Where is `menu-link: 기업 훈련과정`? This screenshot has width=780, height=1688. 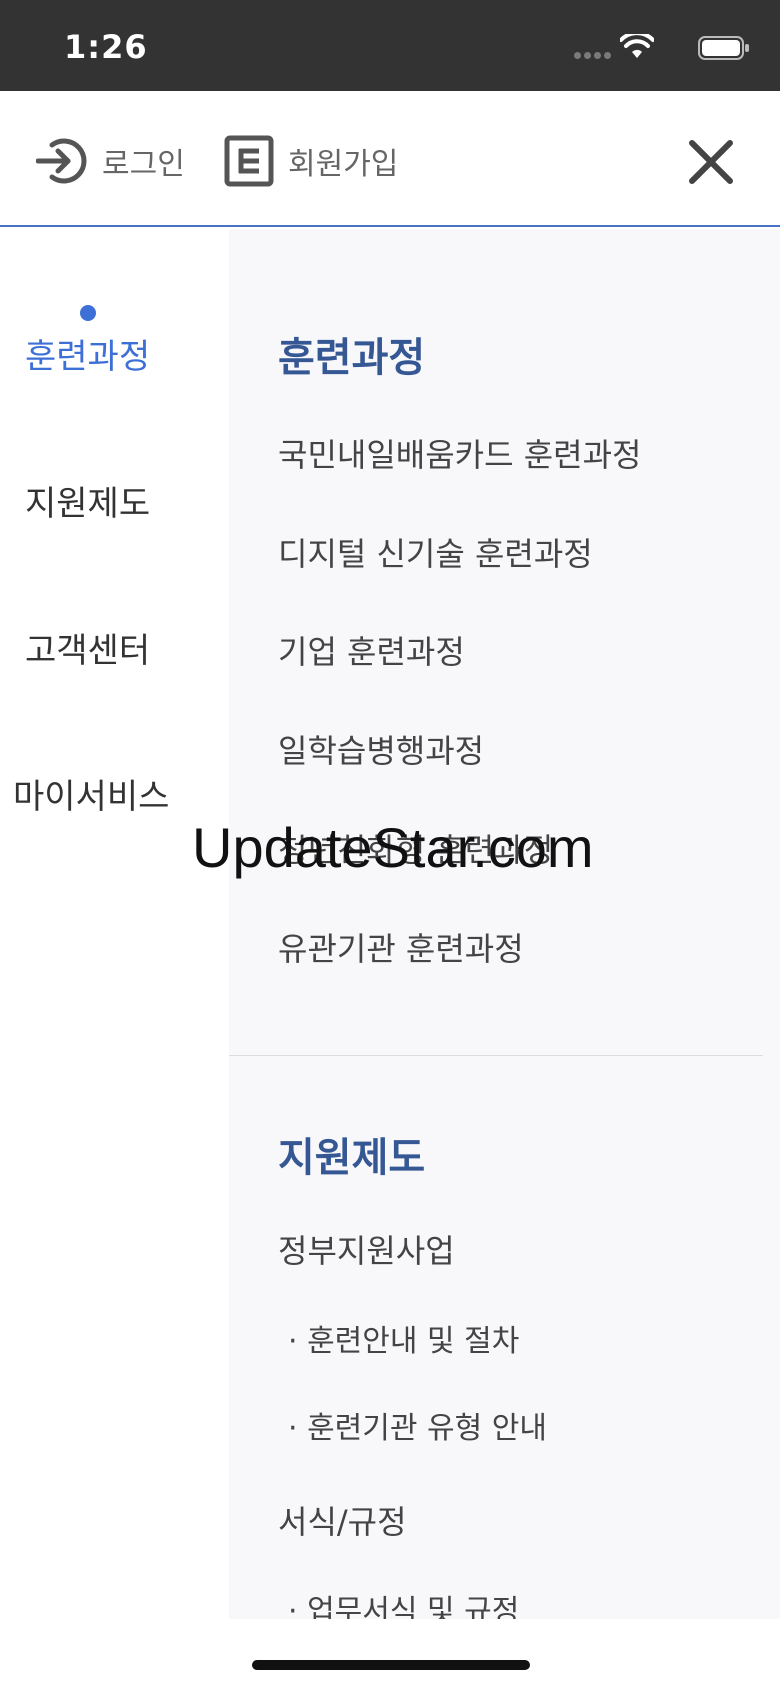
menu-link: 기업 훈련과정 is located at coordinates (371, 650).